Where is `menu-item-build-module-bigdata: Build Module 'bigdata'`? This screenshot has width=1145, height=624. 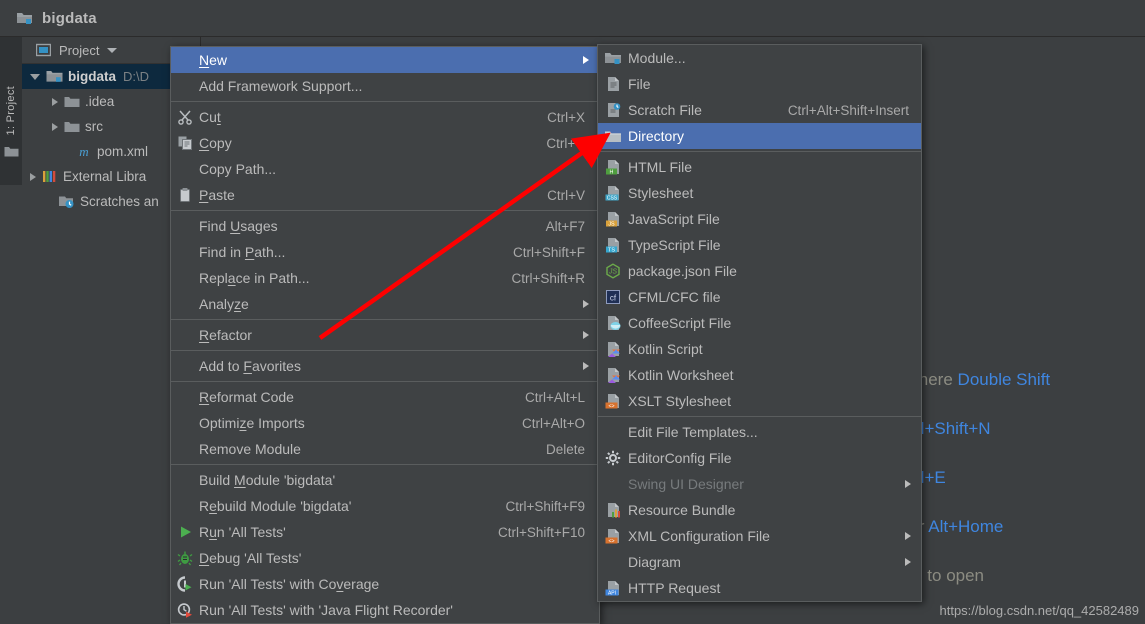
menu-item-build-module-bigdata: Build Module 'bigdata' is located at coordinates (385, 480).